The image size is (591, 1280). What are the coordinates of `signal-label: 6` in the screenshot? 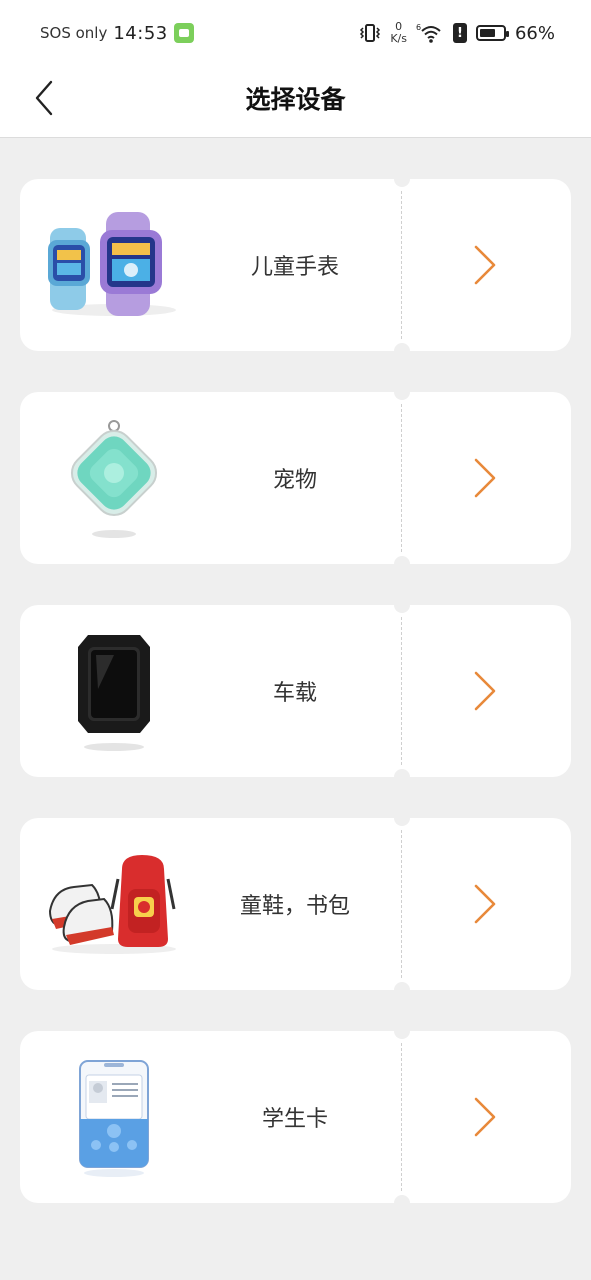 It's located at (418, 27).